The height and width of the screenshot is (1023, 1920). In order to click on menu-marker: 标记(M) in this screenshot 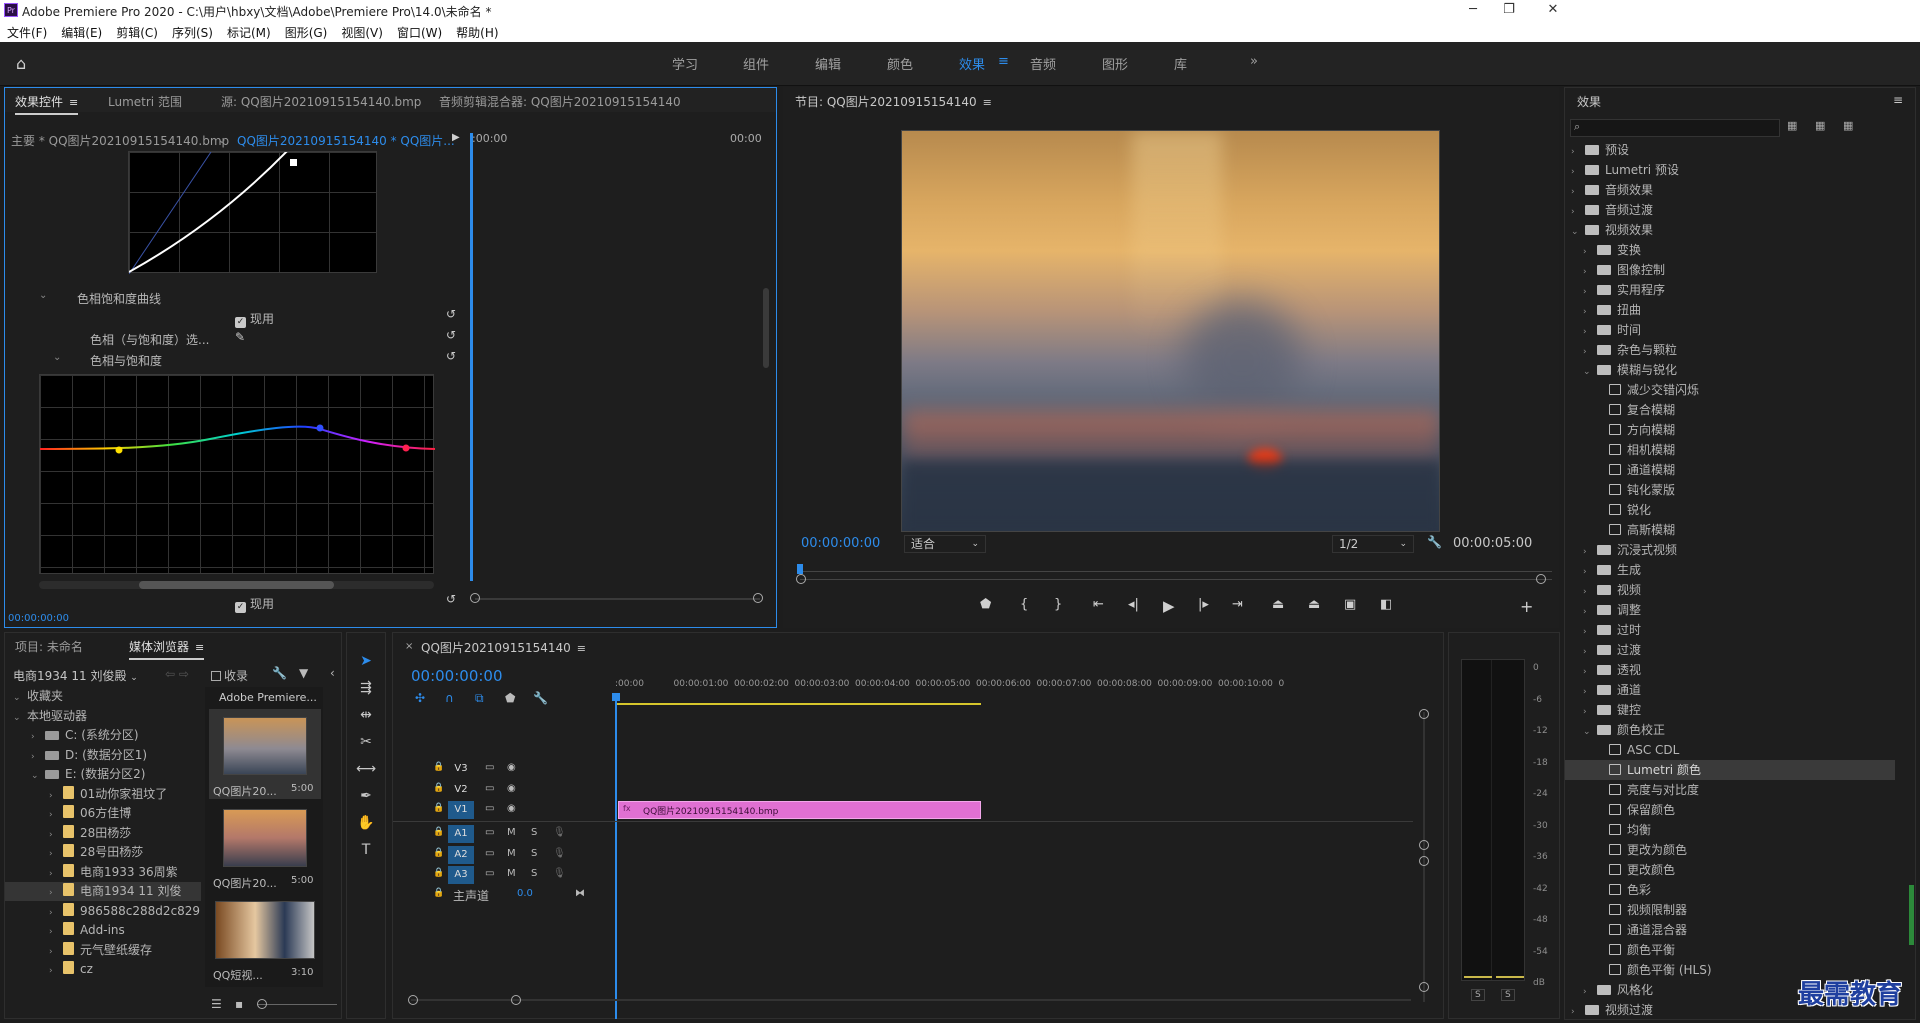, I will do `click(249, 31)`.